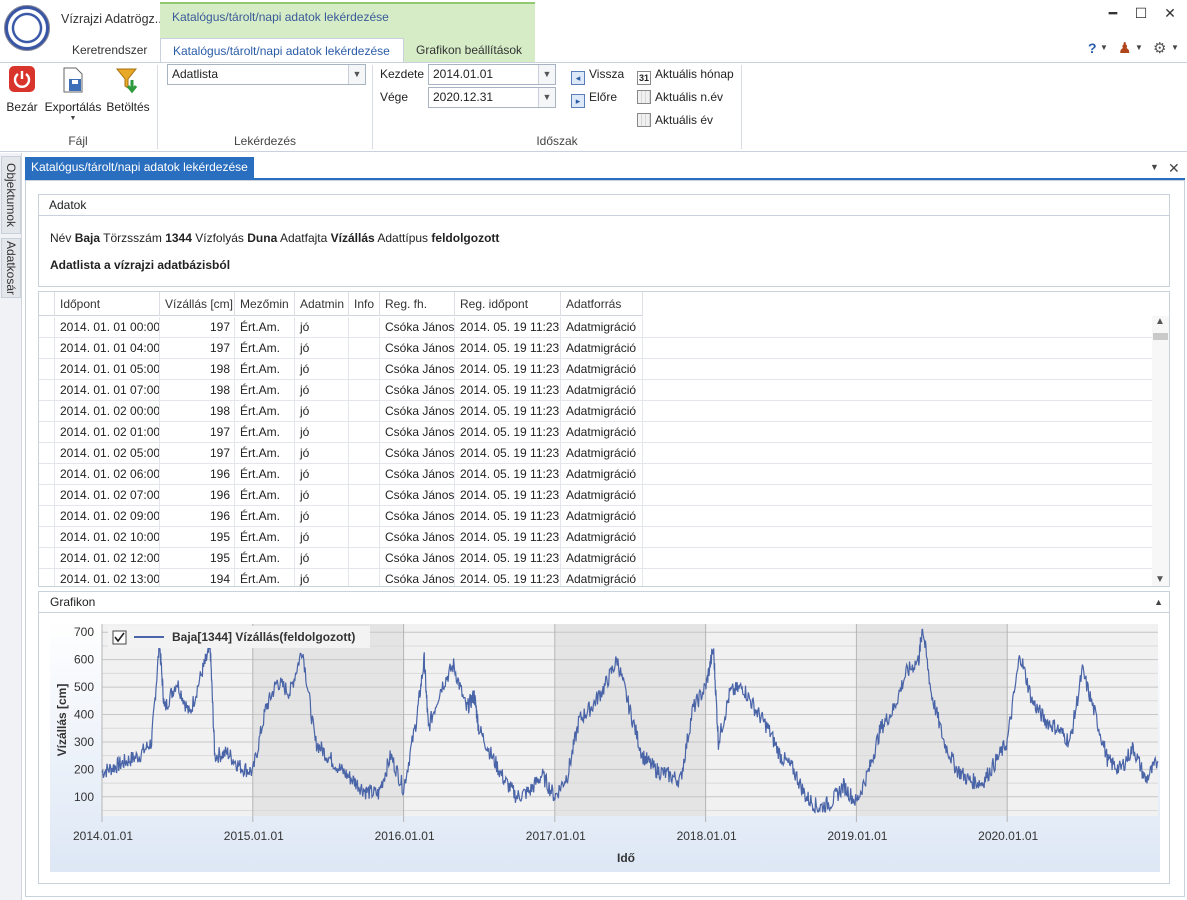 The height and width of the screenshot is (900, 1187). What do you see at coordinates (1160, 336) in the screenshot?
I see `scroll-thumb` at bounding box center [1160, 336].